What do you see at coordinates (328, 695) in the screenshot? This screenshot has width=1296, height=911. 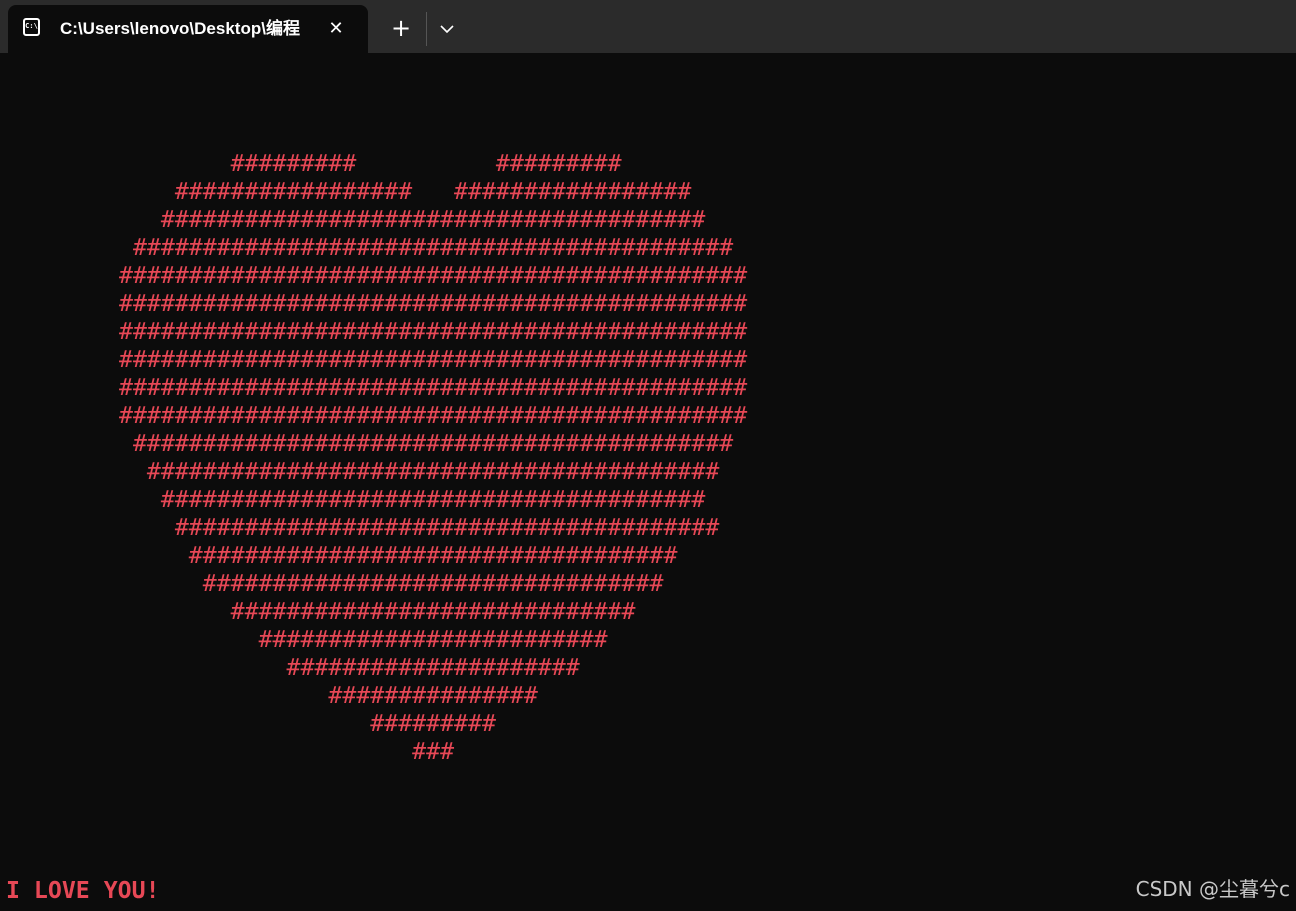 I see `heart-line: ###############` at bounding box center [328, 695].